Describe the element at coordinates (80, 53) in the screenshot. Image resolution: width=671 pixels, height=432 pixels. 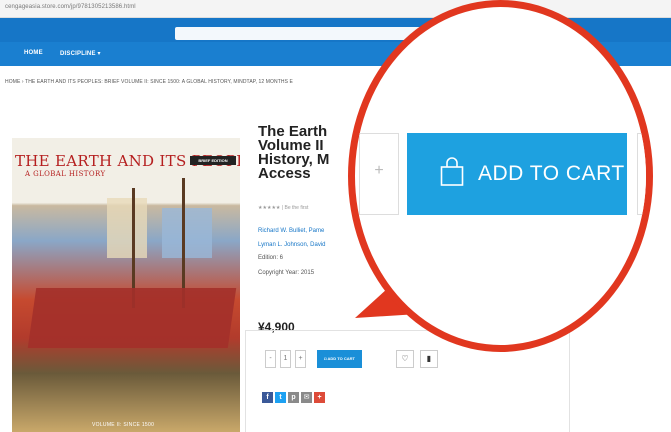
I see `nav-discipline: DISCIPLINE ▾` at that location.